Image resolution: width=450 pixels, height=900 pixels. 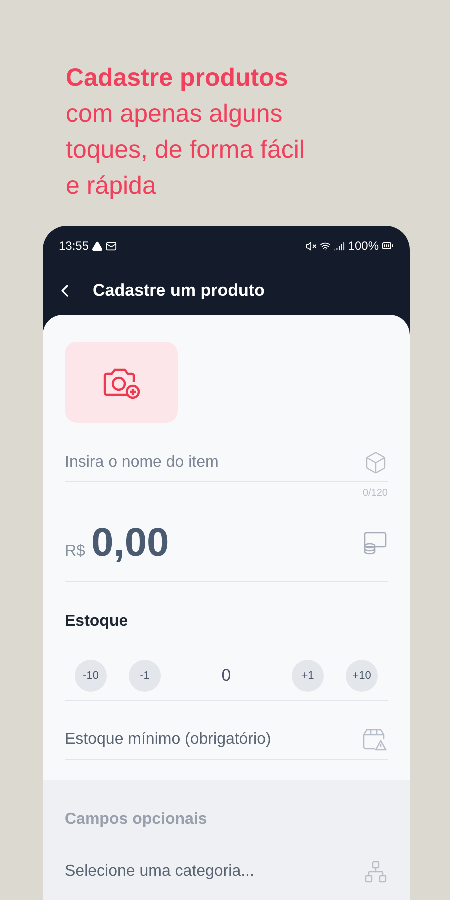 What do you see at coordinates (186, 132) in the screenshot?
I see `headline: Cadastre produtos com apenas alguns toques, de forma fácil e rápida` at bounding box center [186, 132].